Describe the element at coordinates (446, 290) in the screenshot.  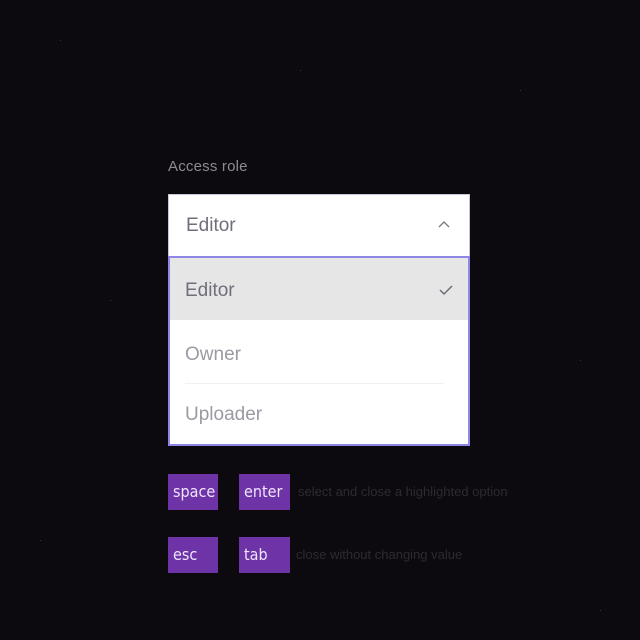
I see `check-icon` at that location.